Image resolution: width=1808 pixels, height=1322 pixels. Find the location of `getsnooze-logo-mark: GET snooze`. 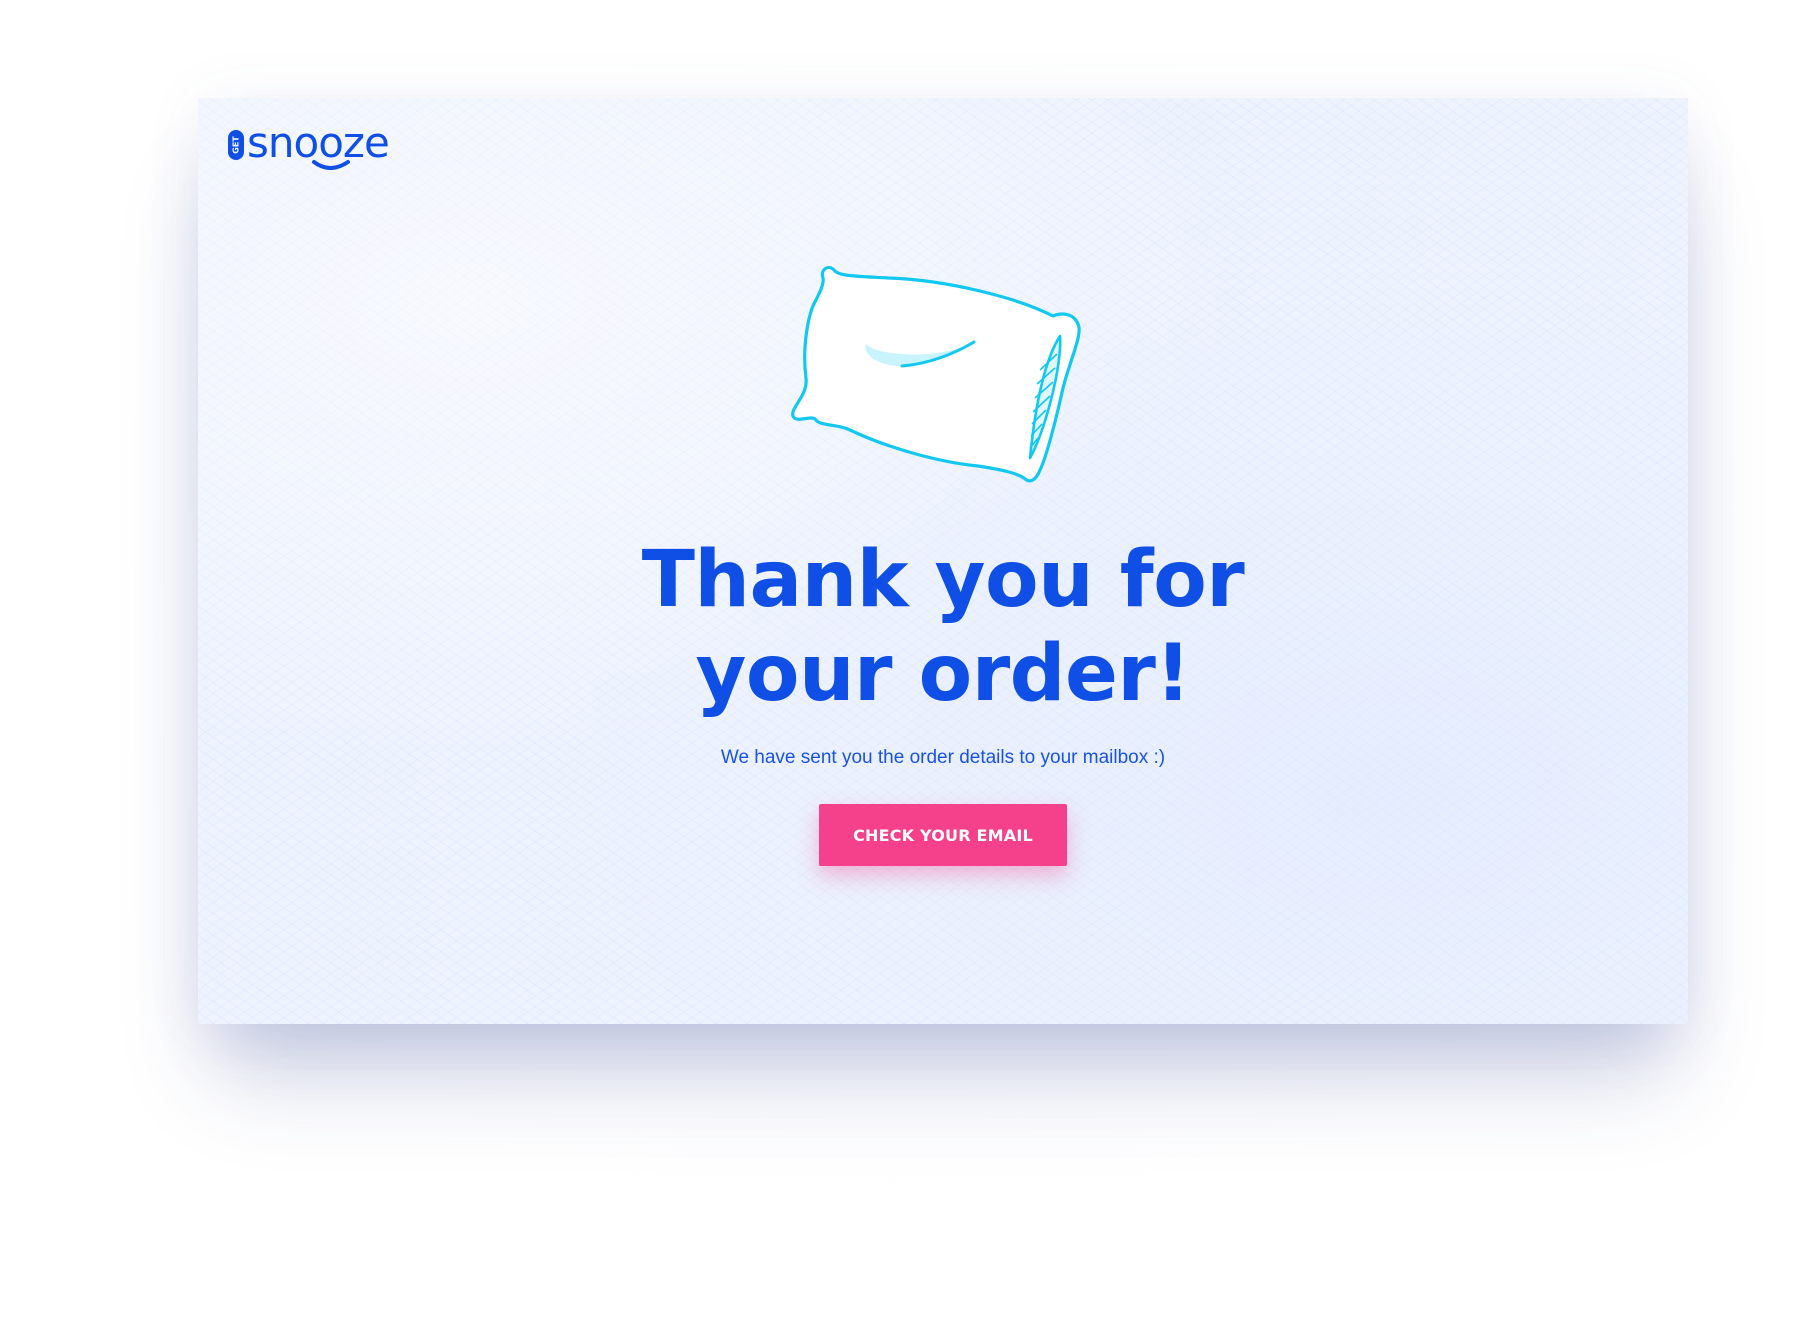

getsnooze-logo-mark: GET snooze is located at coordinates (309, 145).